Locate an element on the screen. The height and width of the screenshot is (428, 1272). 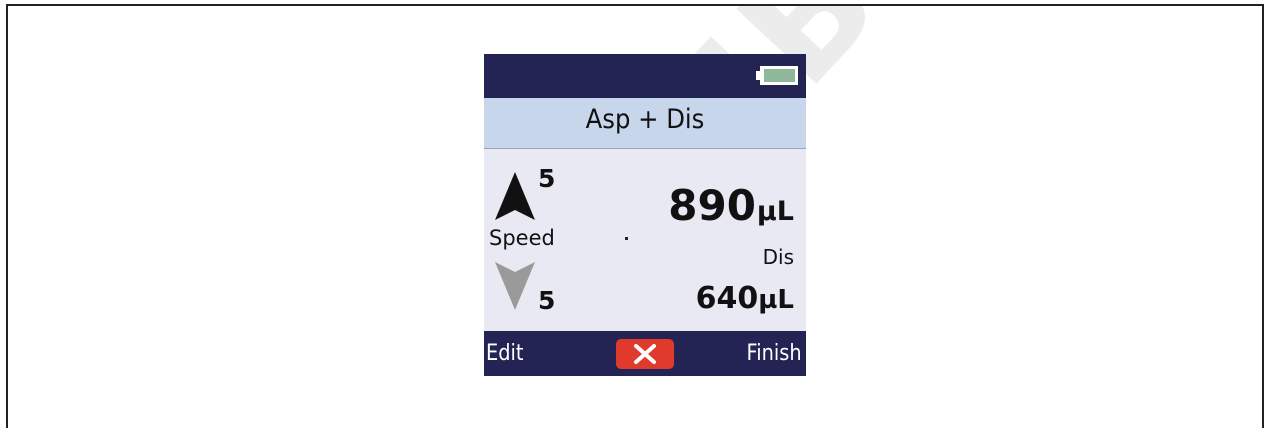
aspirate-volume: 890µL is located at coordinates (731, 205).